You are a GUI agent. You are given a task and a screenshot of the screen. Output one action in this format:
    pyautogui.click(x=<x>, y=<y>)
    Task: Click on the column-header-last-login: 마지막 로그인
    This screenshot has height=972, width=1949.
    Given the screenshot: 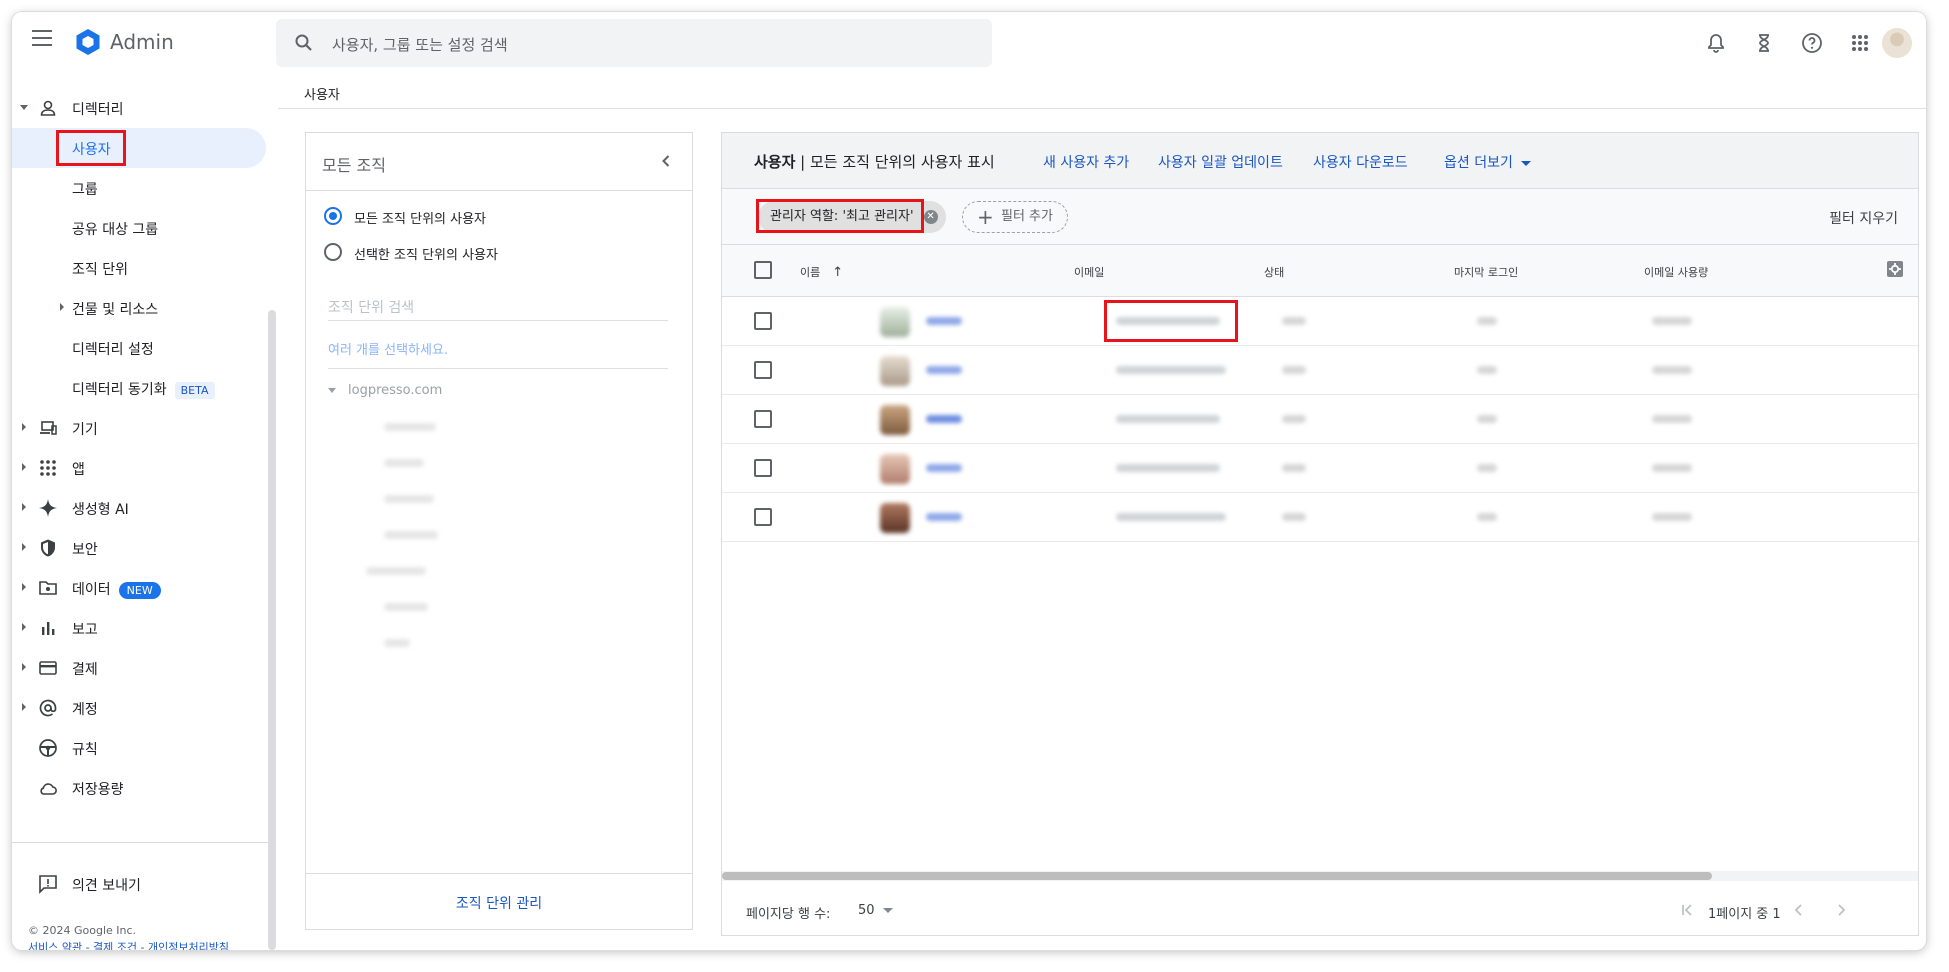 What is the action you would take?
    pyautogui.click(x=1486, y=272)
    